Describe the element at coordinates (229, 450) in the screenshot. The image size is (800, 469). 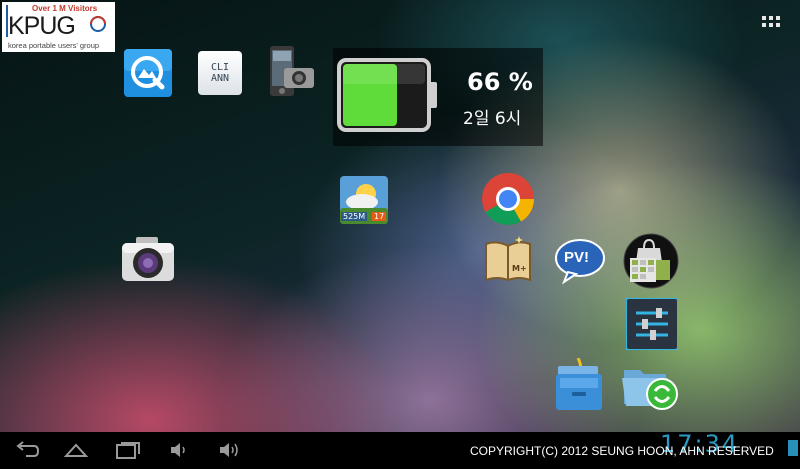
I see `volume-up-icon` at that location.